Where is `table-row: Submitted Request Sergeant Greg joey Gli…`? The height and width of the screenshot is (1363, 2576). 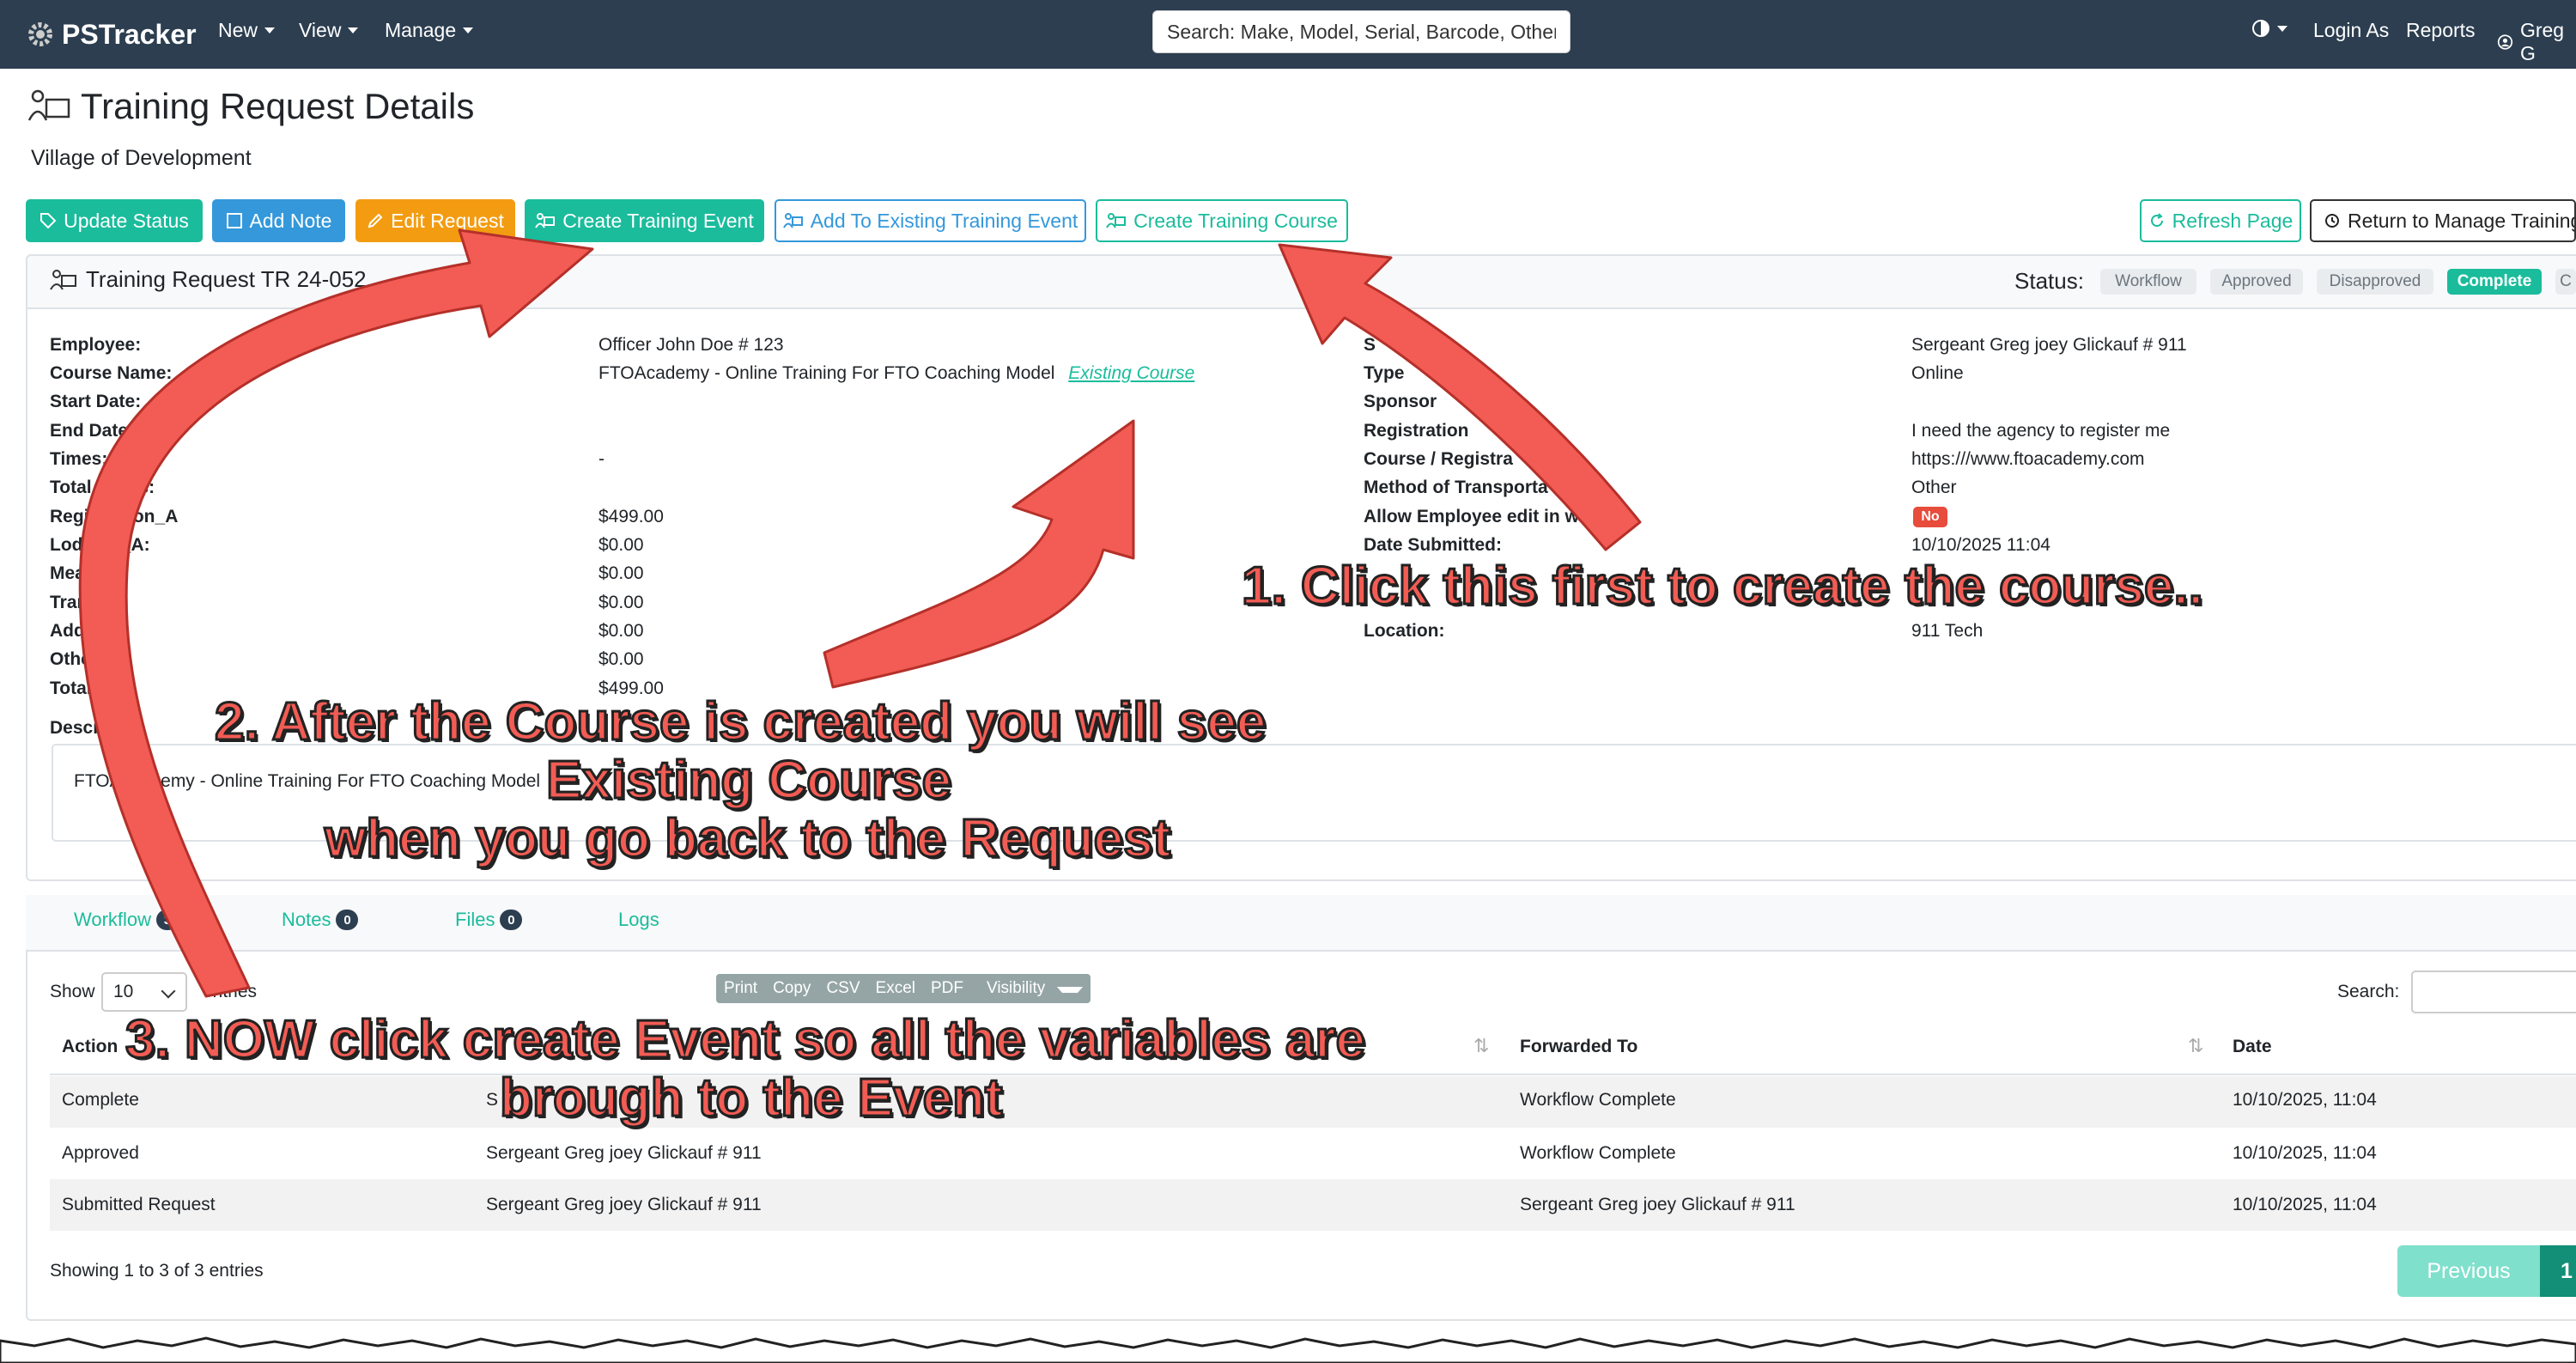
table-row: Submitted Request Sergeant Greg joey Gli… is located at coordinates (1313, 1205).